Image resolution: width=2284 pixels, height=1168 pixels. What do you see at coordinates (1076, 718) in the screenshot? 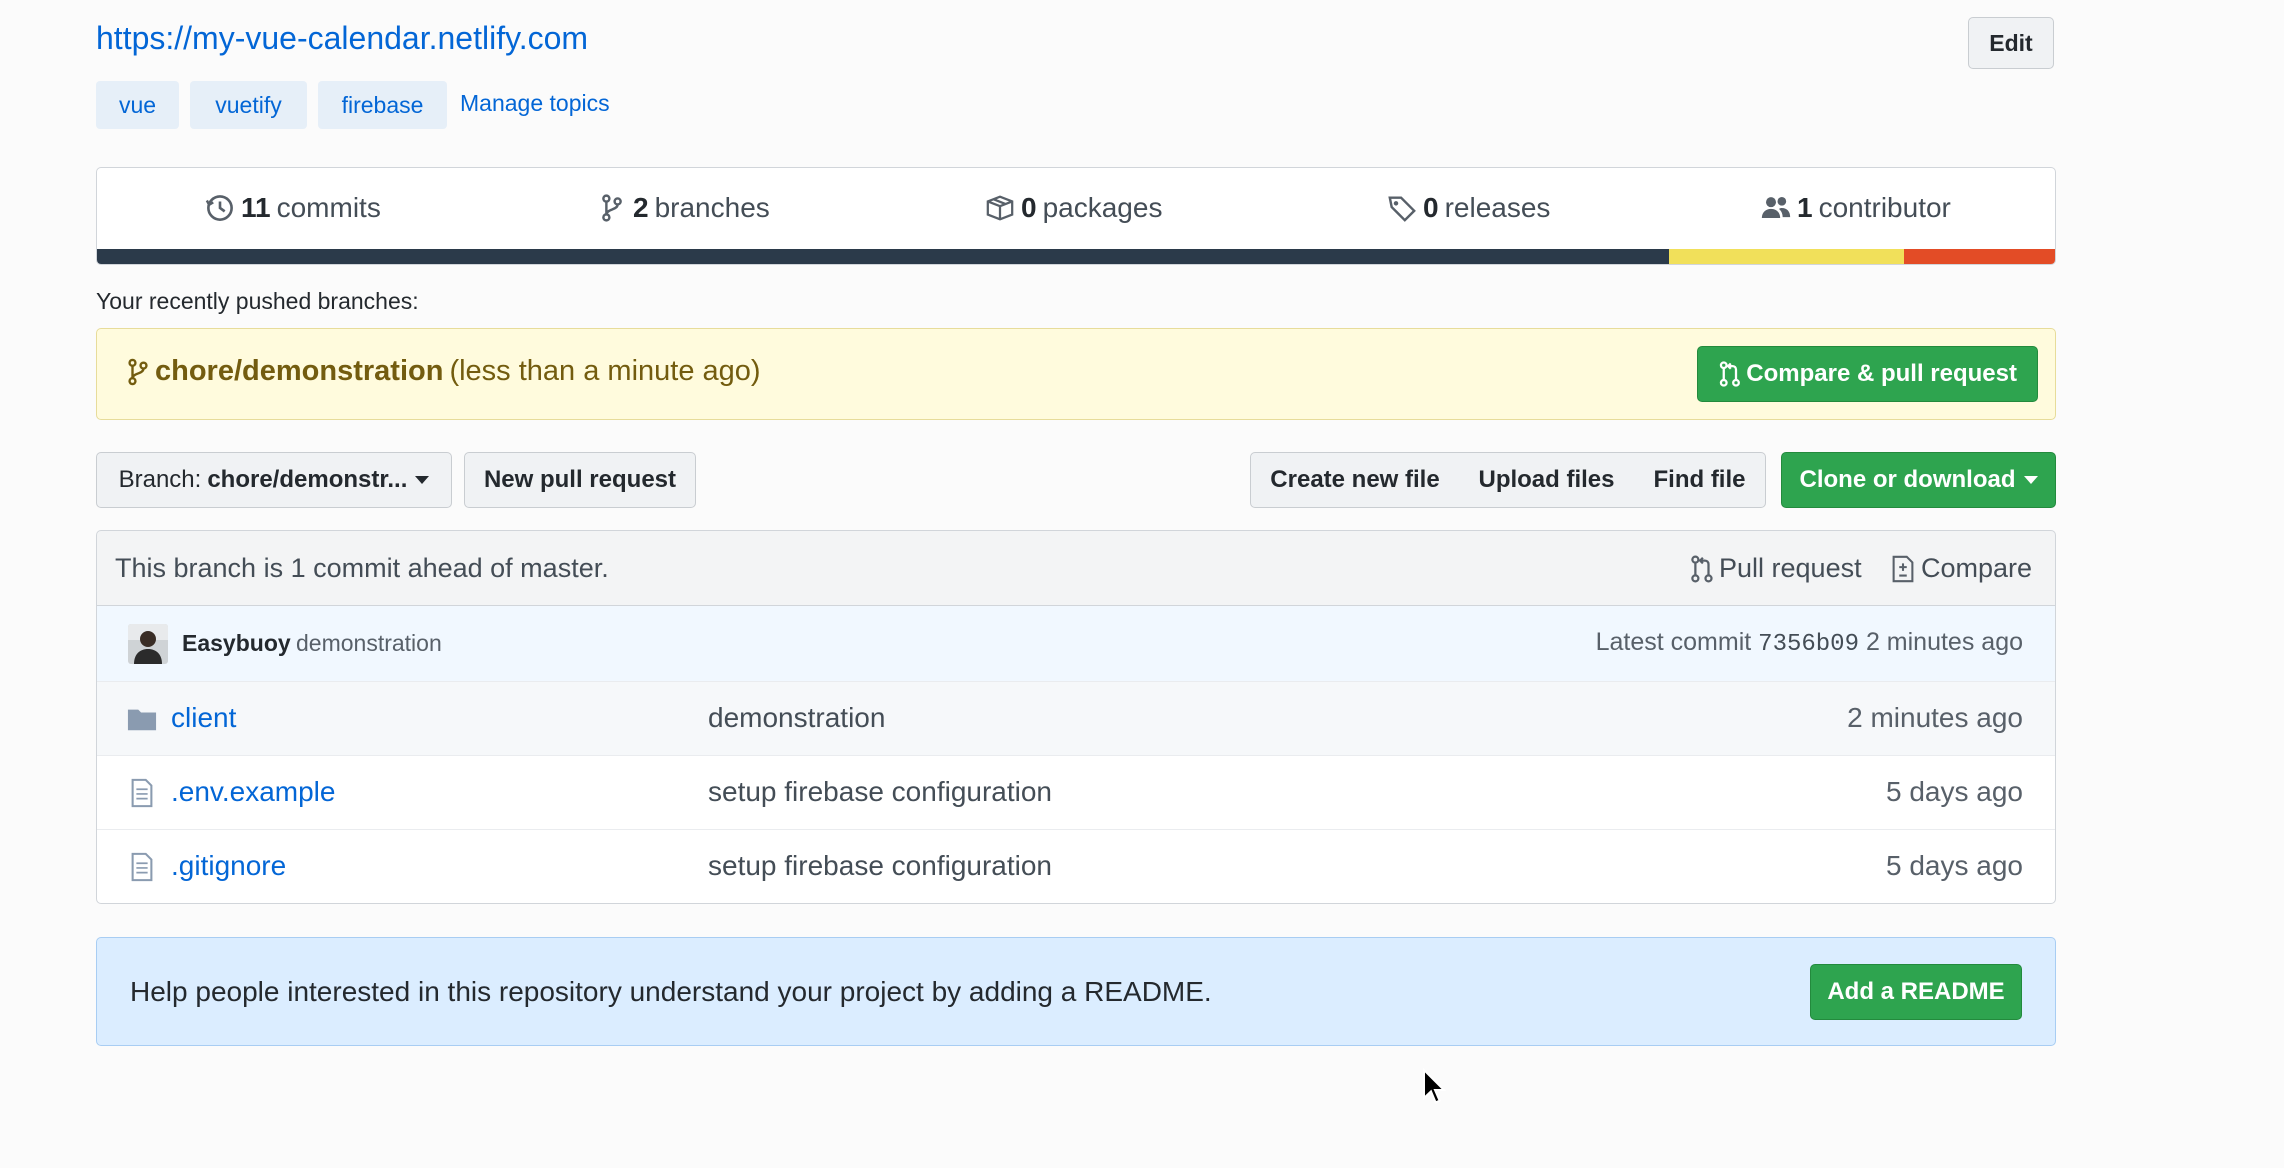
I see `file-row: client demonstration 2 minutes ago` at bounding box center [1076, 718].